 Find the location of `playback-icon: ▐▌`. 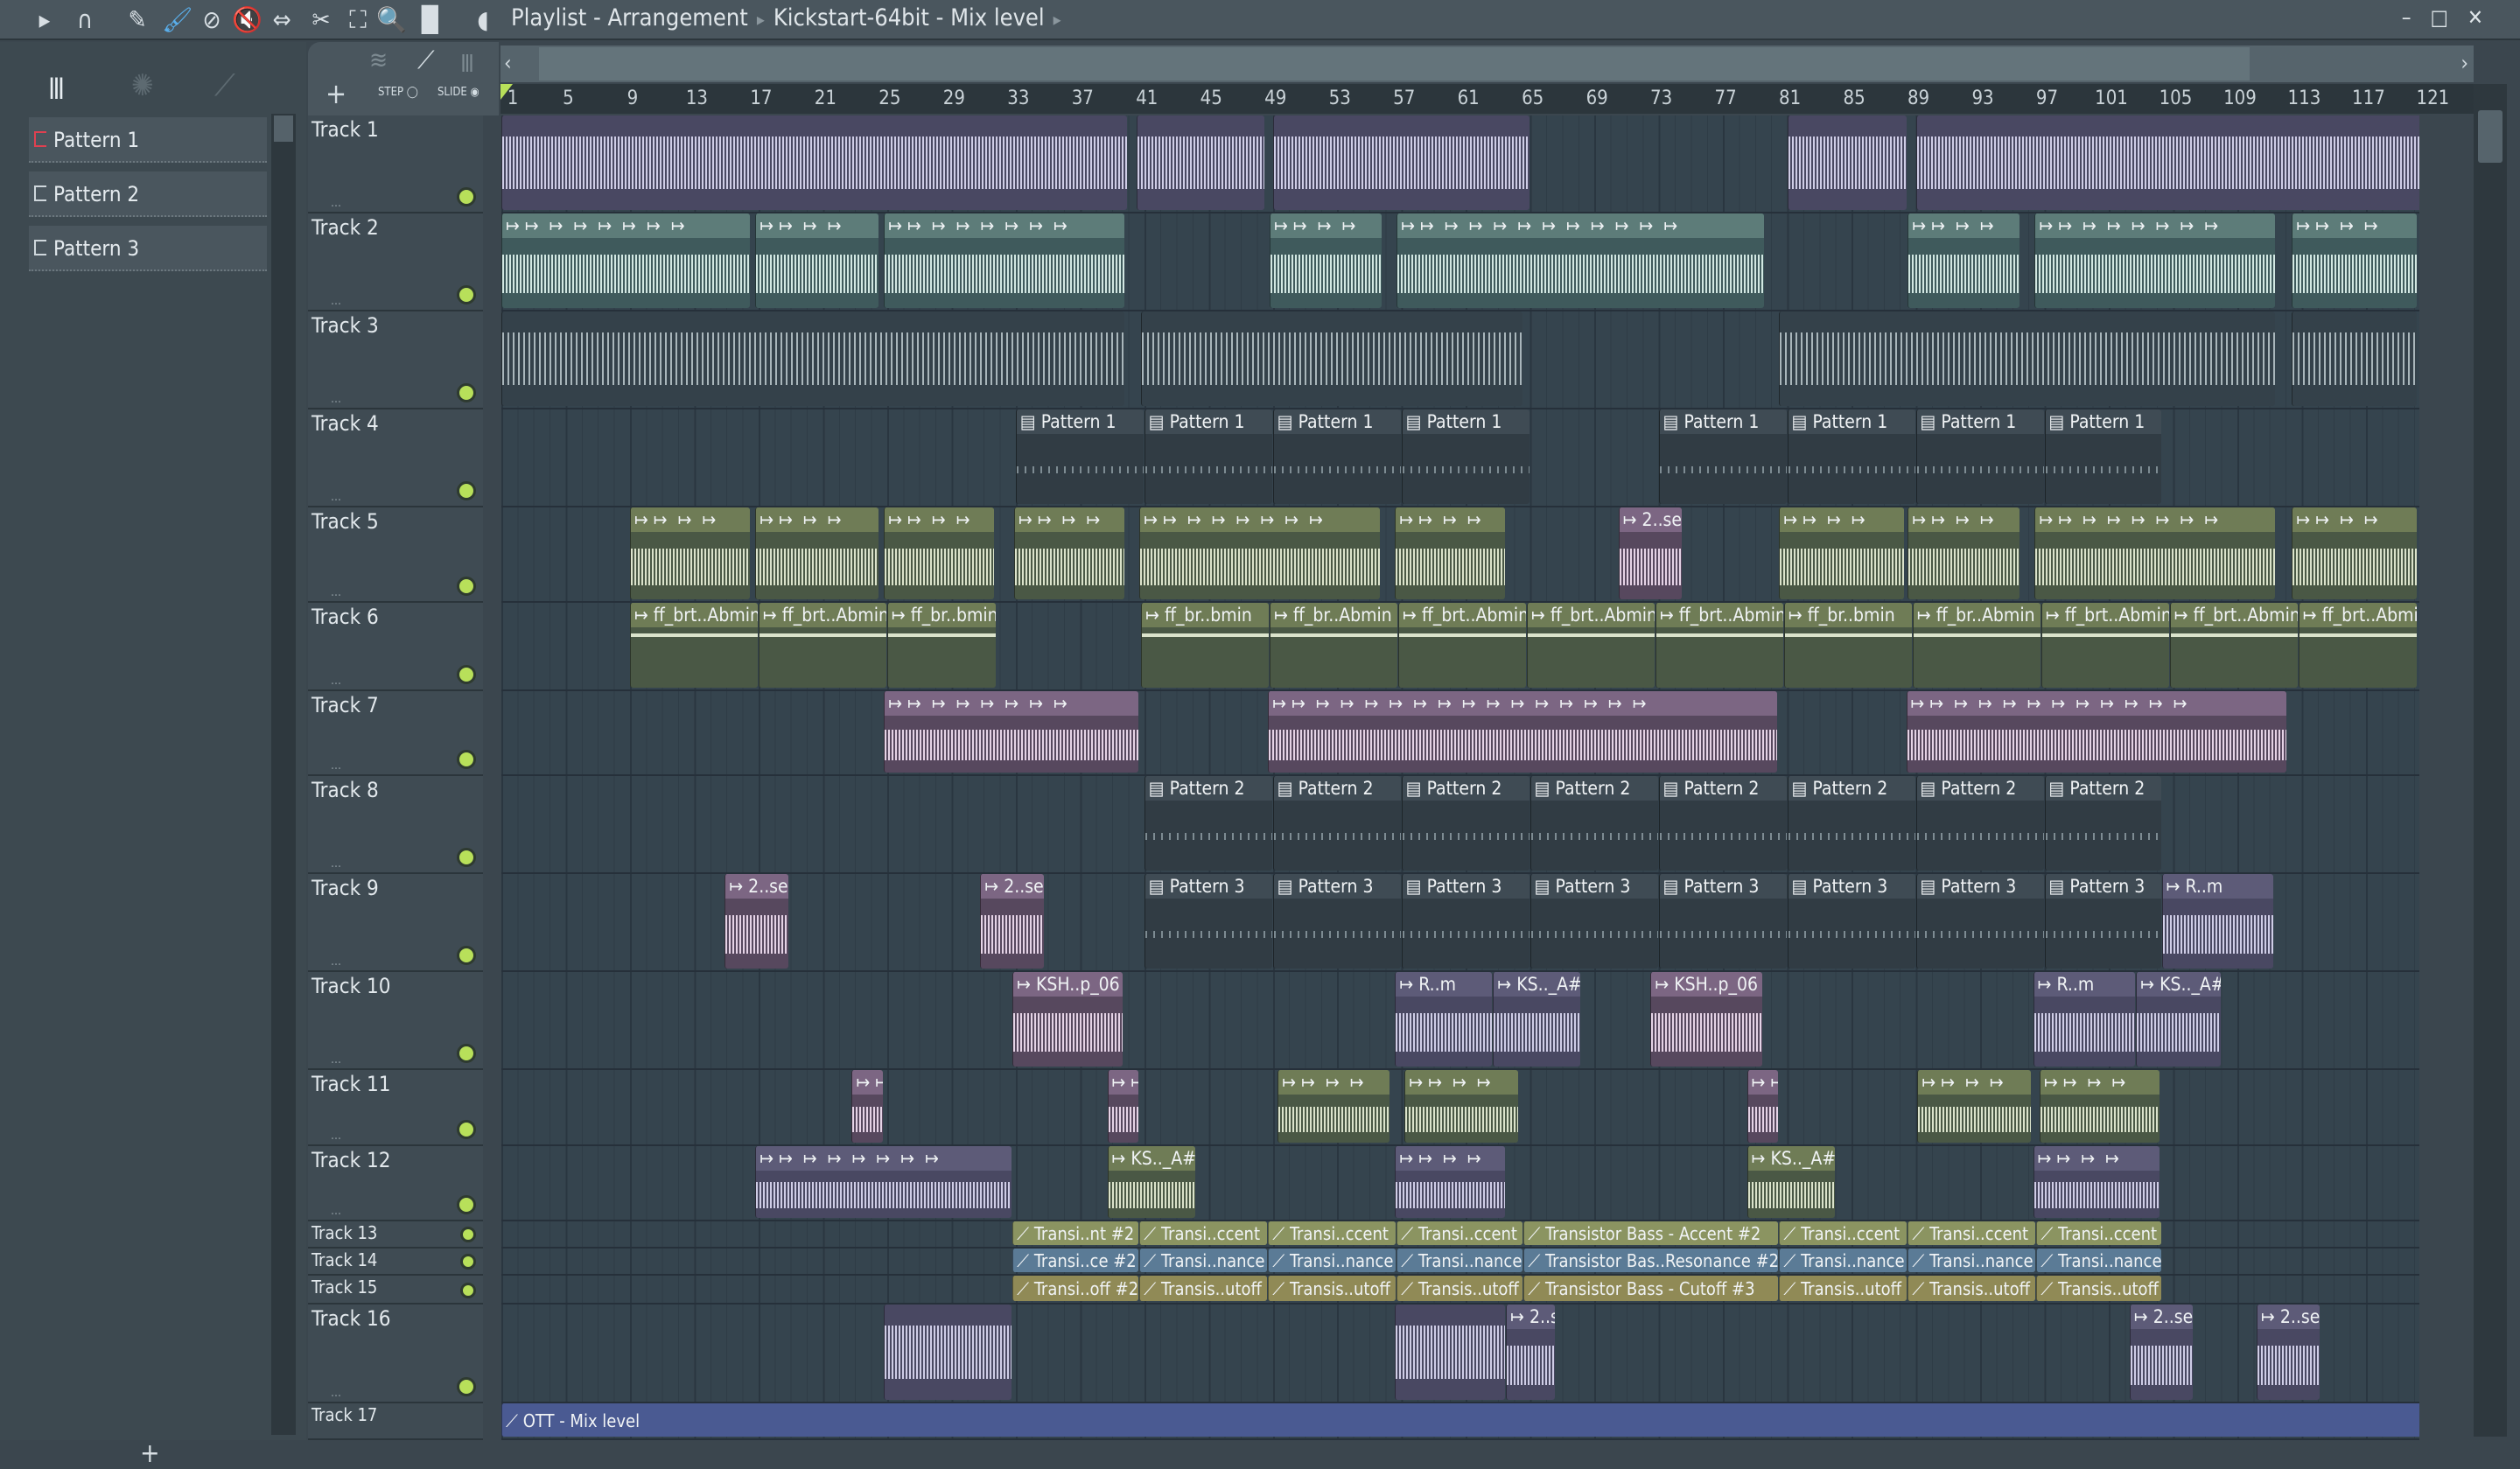

playback-icon: ▐▌ is located at coordinates (430, 20).